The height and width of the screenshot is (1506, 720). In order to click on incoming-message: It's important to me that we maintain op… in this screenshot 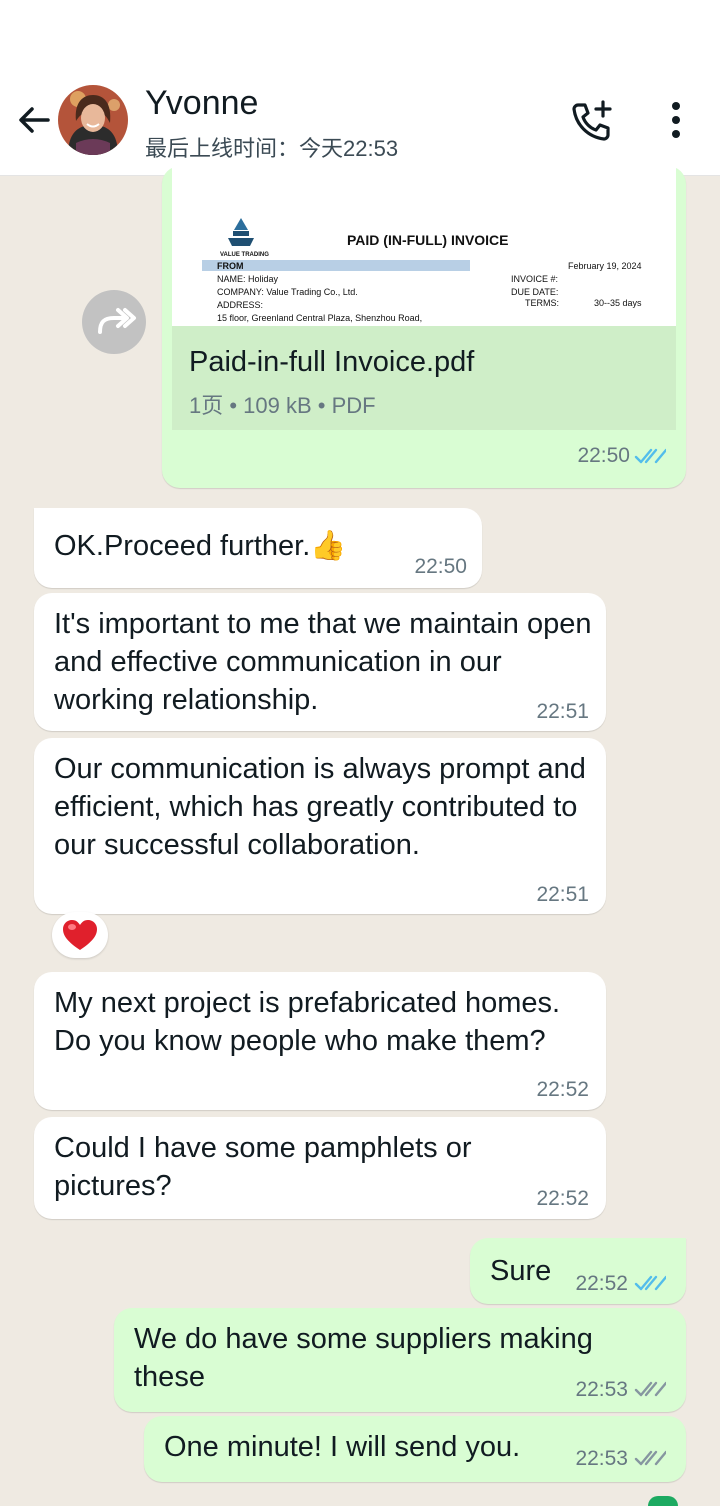, I will do `click(320, 662)`.